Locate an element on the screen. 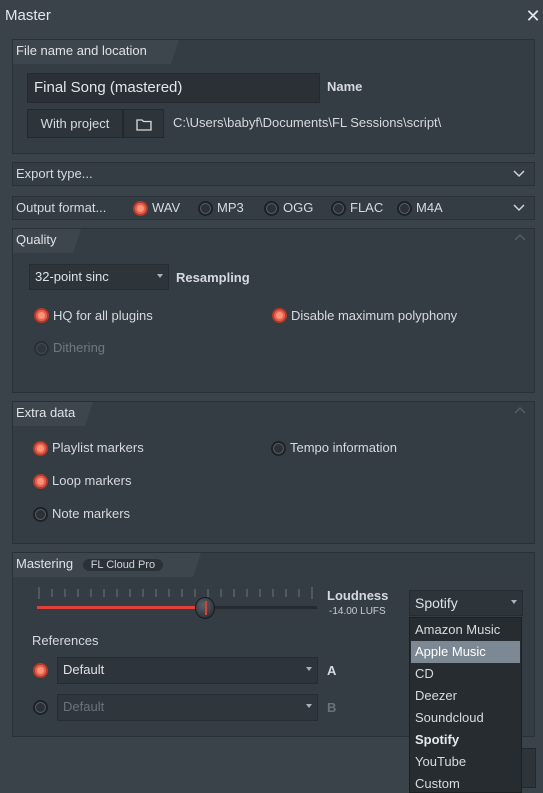  loop-markers-toggle is located at coordinates (40, 481).